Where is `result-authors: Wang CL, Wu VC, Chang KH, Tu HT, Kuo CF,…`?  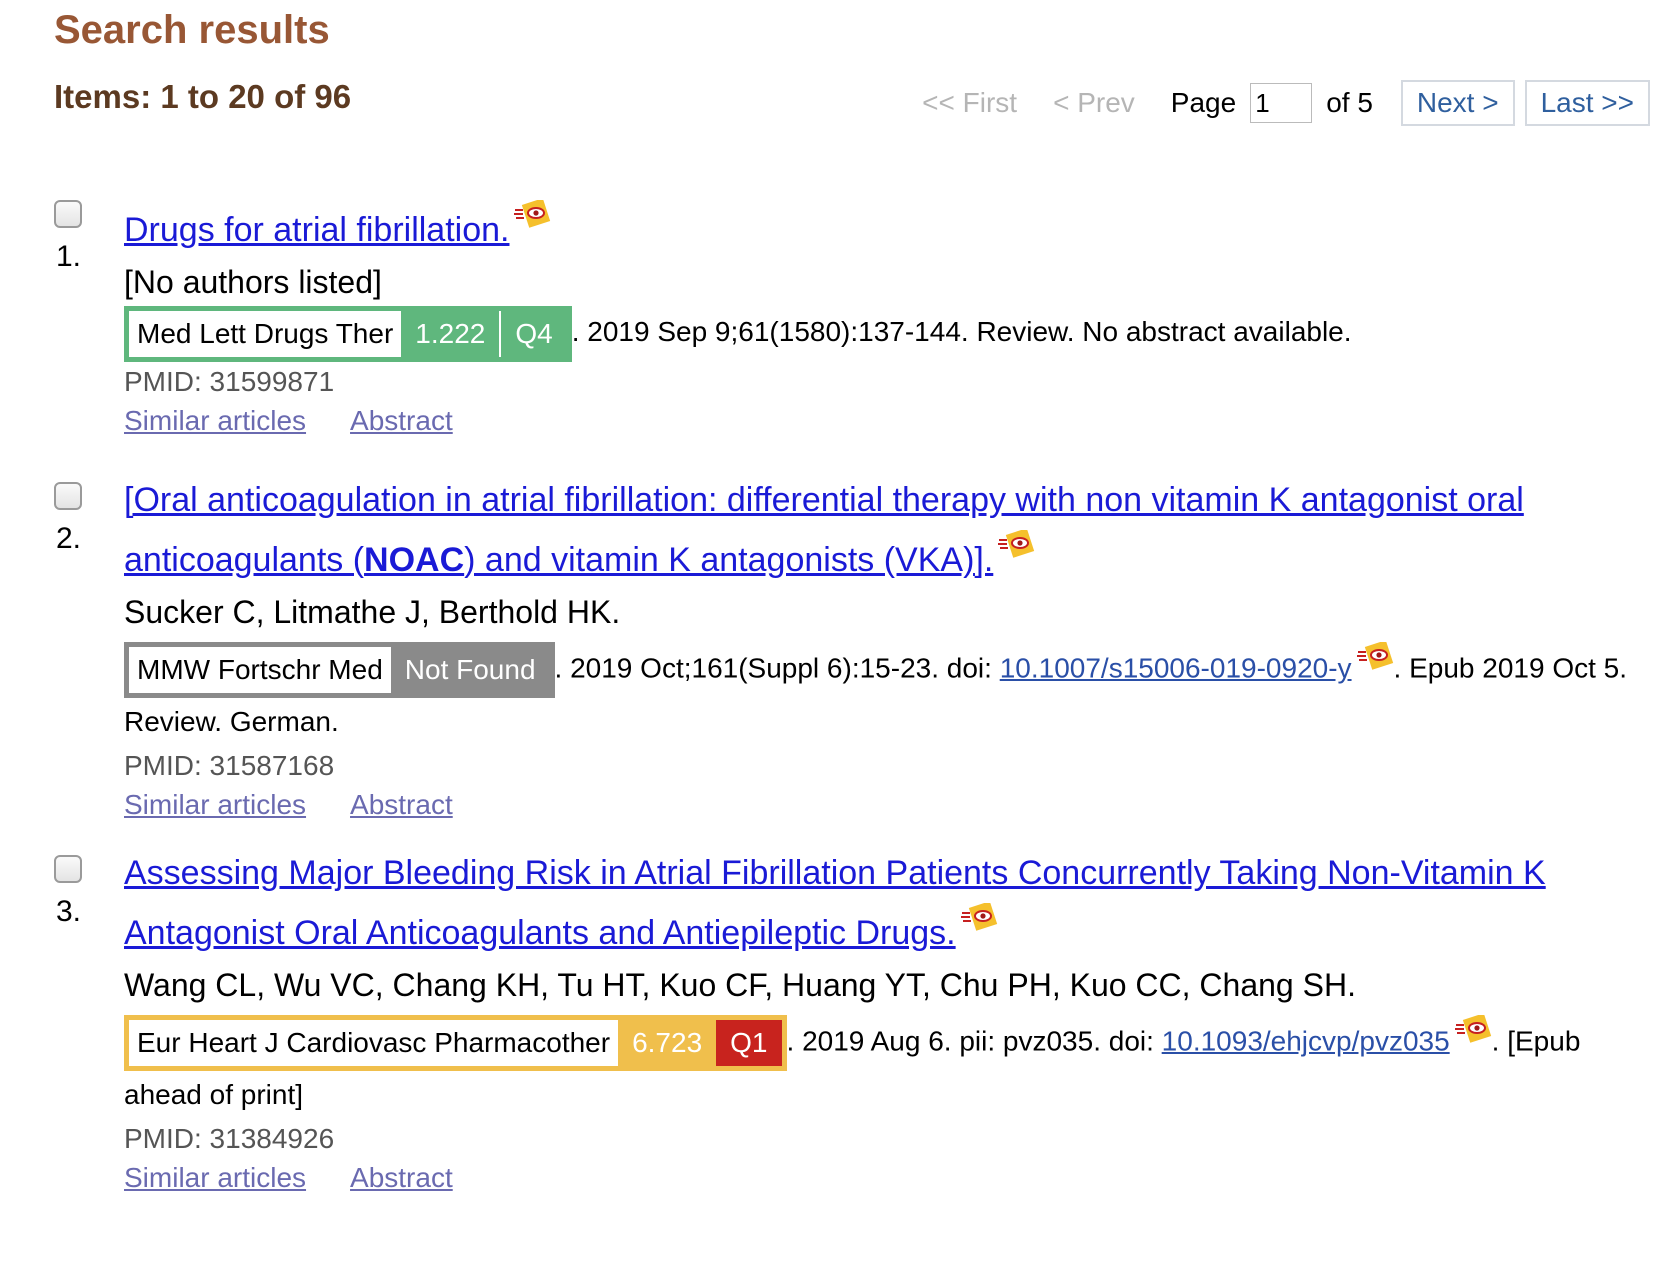
result-authors: Wang CL, Wu VC, Chang KH, Tu HT, Kuo CF,… is located at coordinates (740, 985).